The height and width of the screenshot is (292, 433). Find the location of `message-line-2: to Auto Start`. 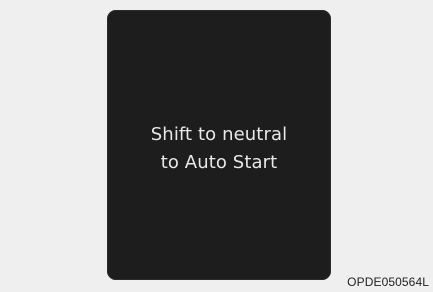

message-line-2: to Auto Start is located at coordinates (219, 162).